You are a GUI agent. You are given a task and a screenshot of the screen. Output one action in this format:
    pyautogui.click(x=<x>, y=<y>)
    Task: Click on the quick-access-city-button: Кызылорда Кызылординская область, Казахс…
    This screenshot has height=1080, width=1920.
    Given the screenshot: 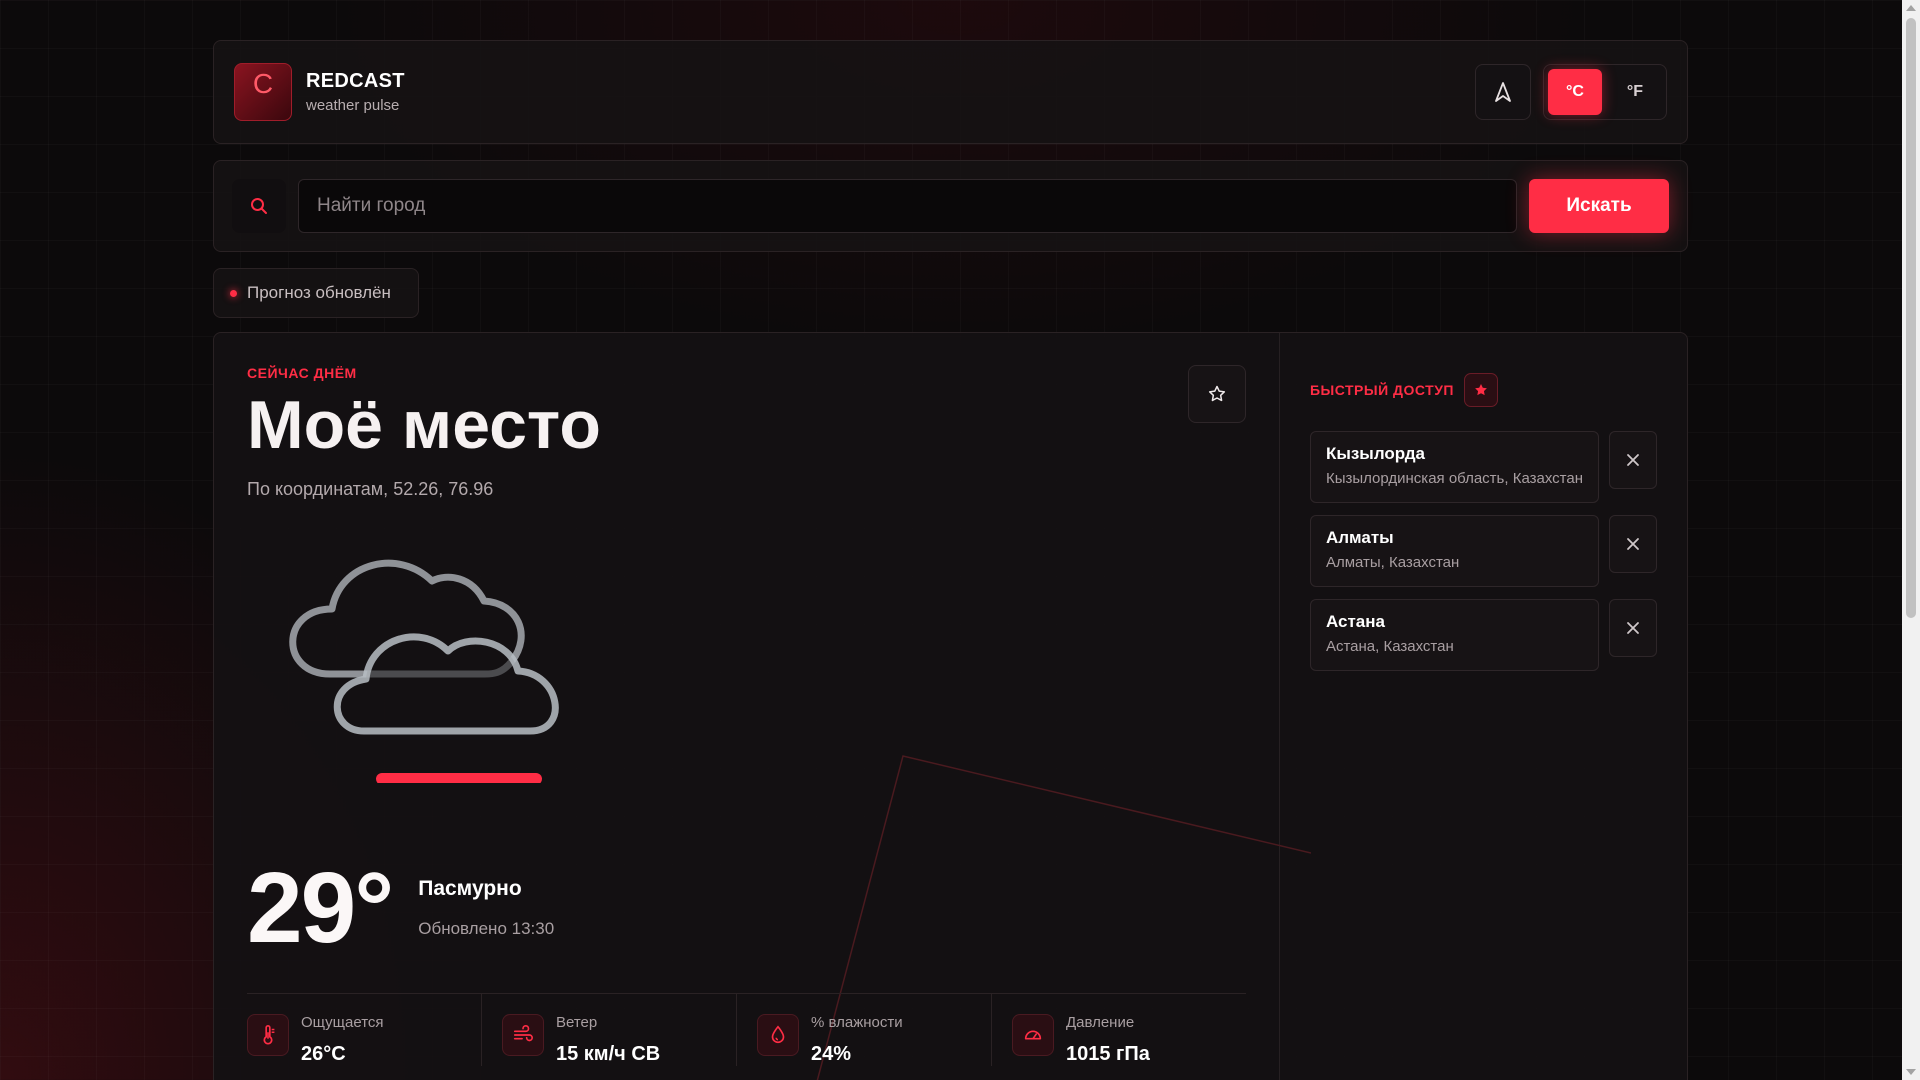 What is the action you would take?
    pyautogui.click(x=1454, y=467)
    